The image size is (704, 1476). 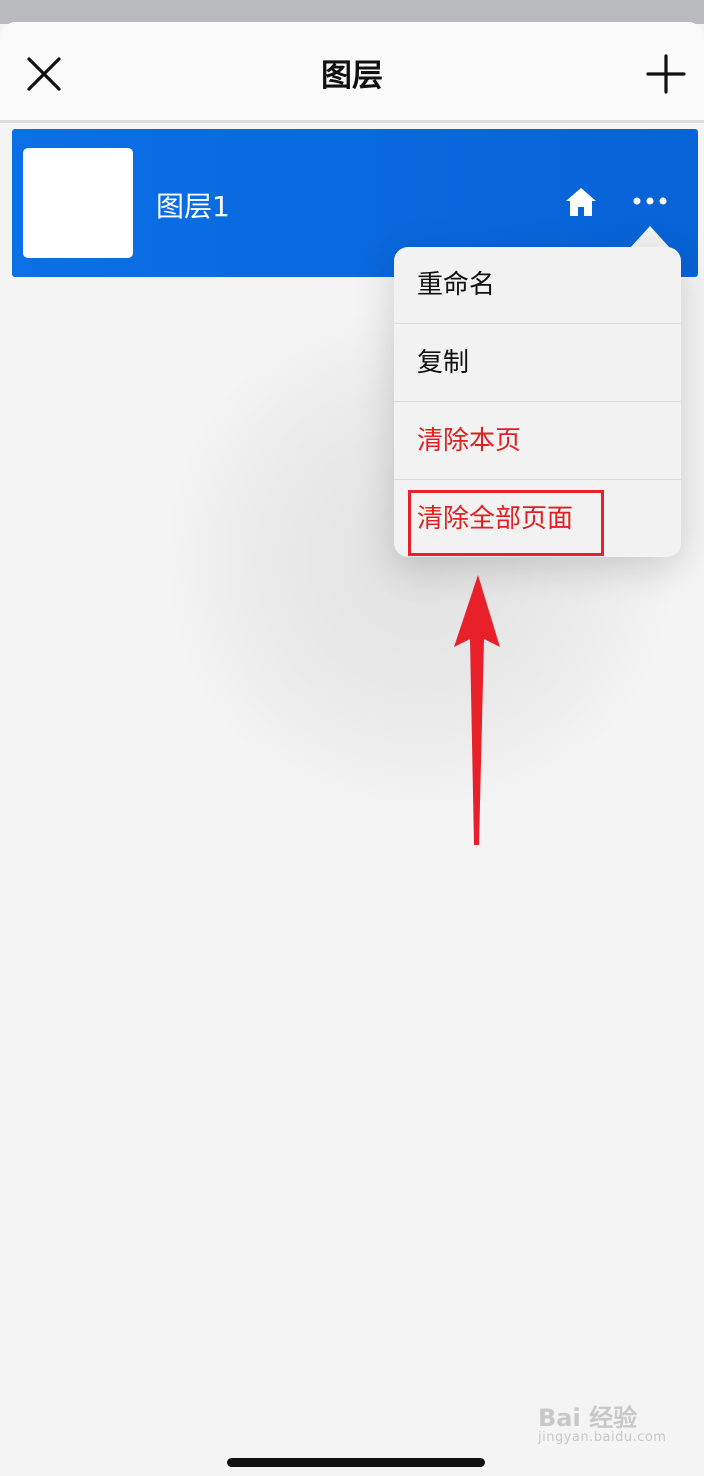 I want to click on watermark: Bai 经验 jingyan.baidu.com, so click(x=608, y=1423).